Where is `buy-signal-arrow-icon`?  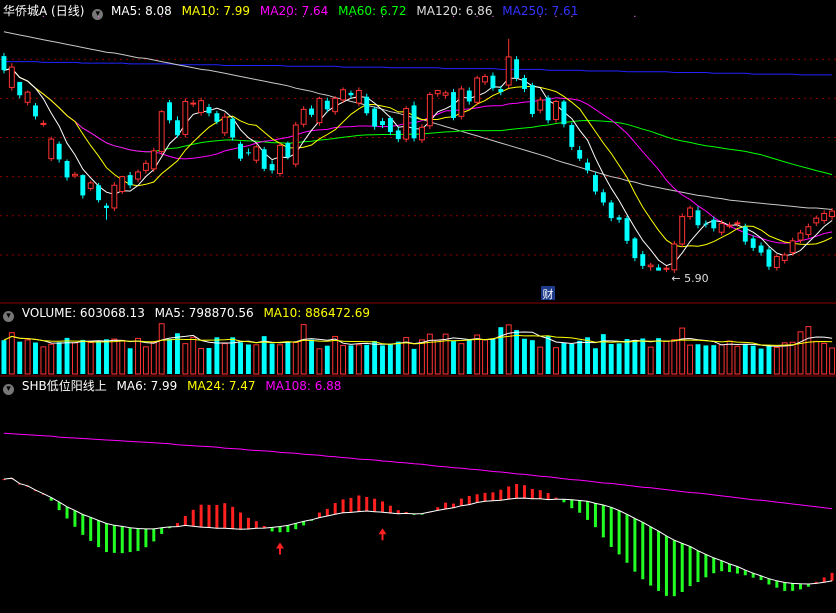 buy-signal-arrow-icon is located at coordinates (279, 548).